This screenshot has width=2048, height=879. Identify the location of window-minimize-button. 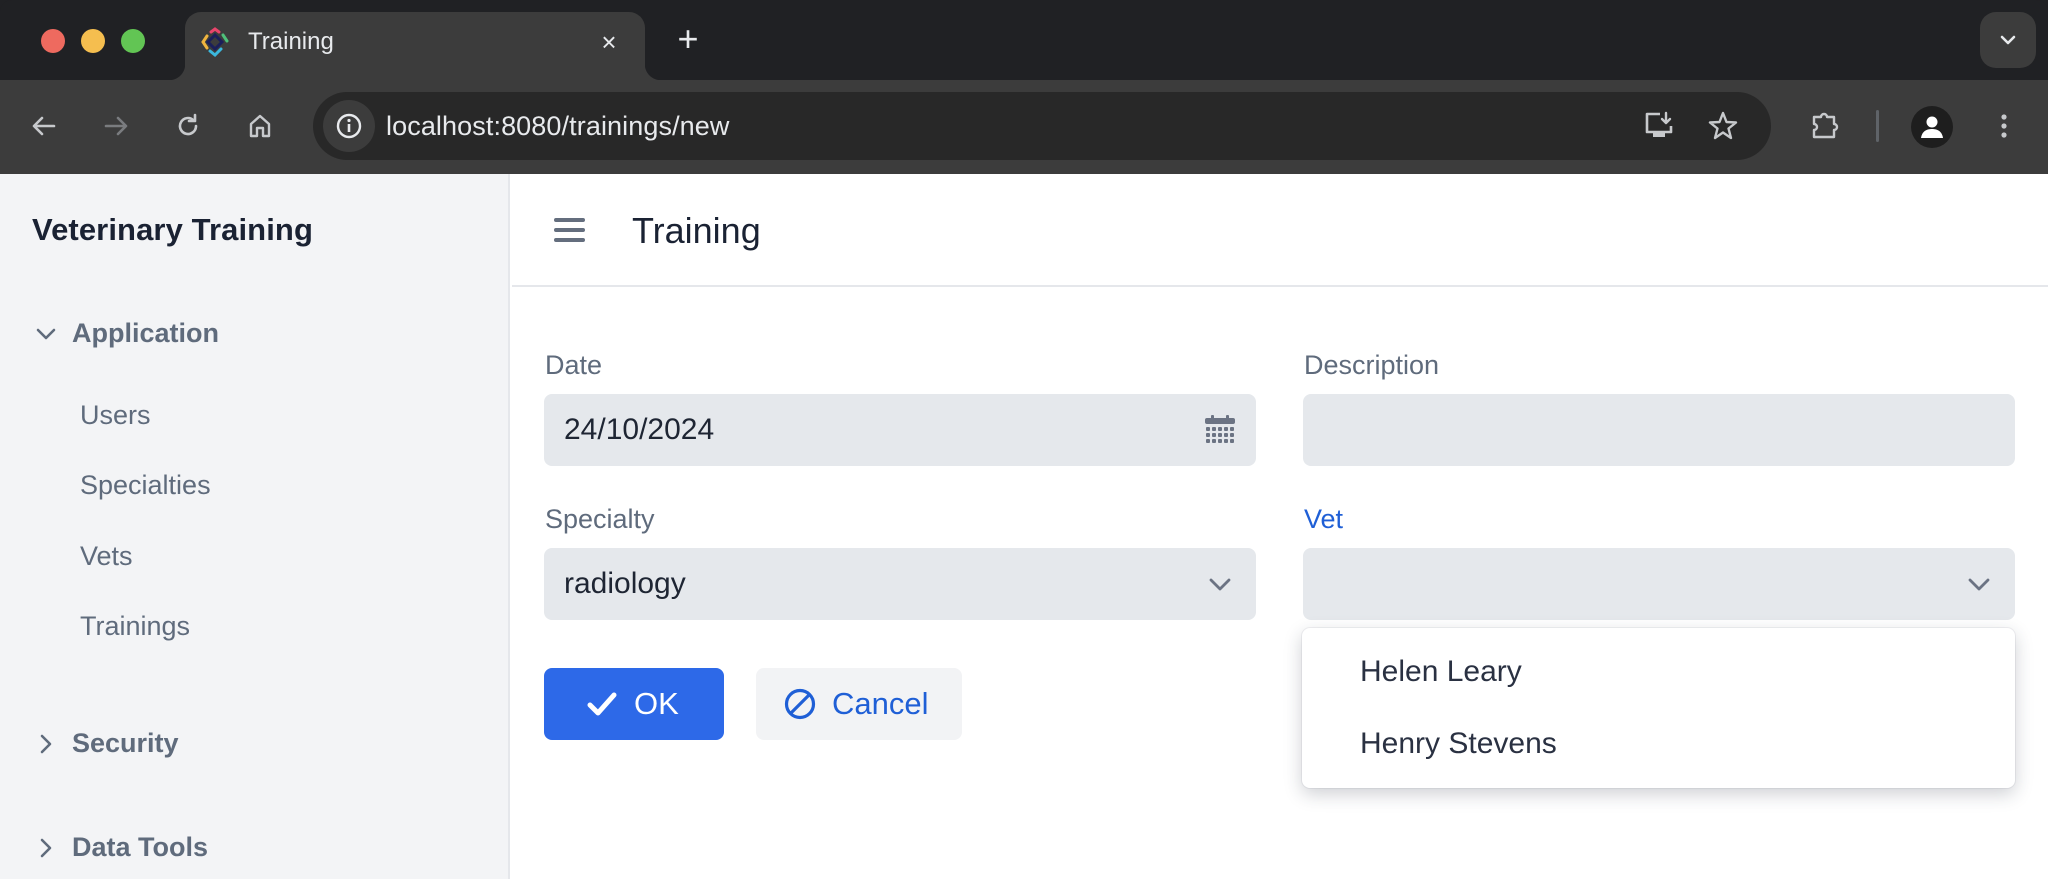
(93, 41).